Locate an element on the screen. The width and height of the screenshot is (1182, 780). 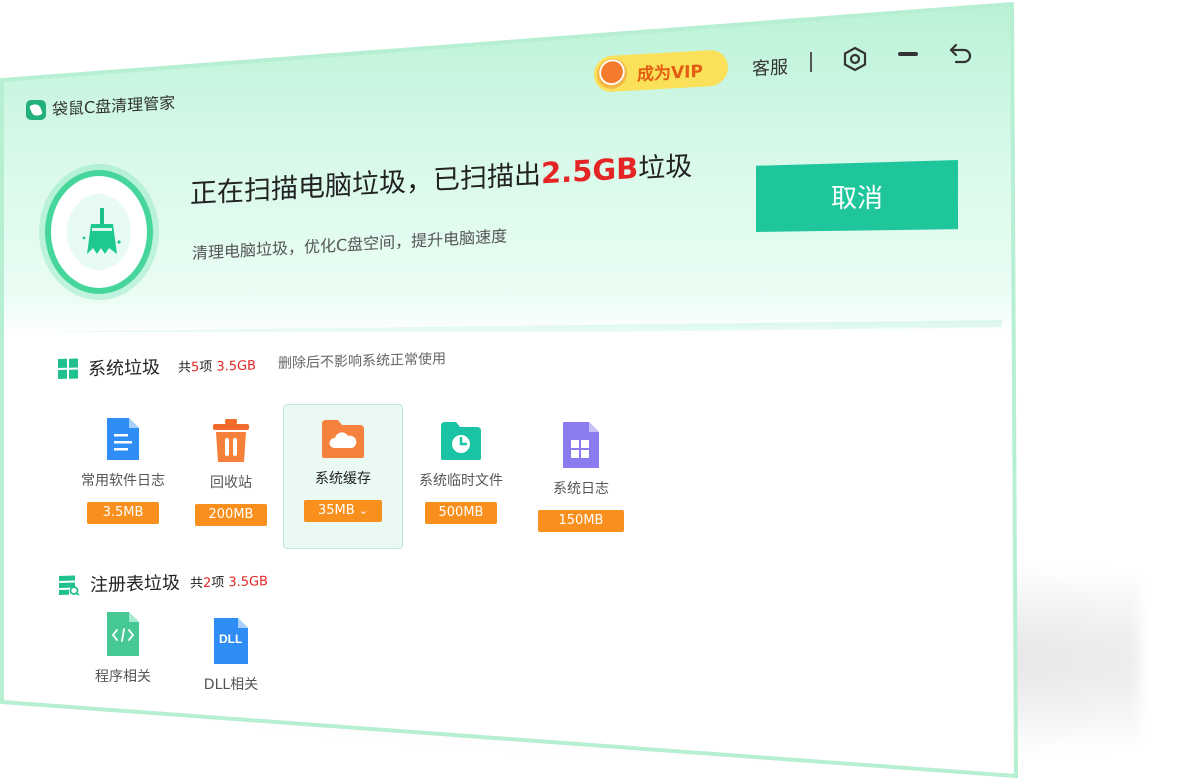
item-label: 系统临时文件 is located at coordinates (461, 481).